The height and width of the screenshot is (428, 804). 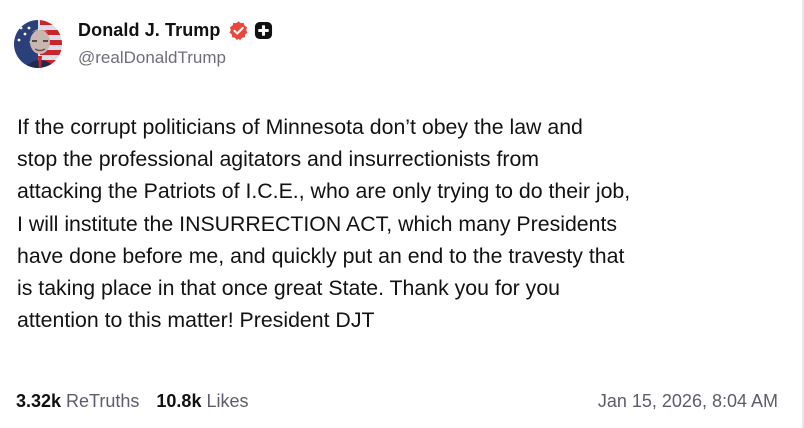 What do you see at coordinates (688, 401) in the screenshot?
I see `post-timestamp: Jan 15, 2026, 8:04 AM` at bounding box center [688, 401].